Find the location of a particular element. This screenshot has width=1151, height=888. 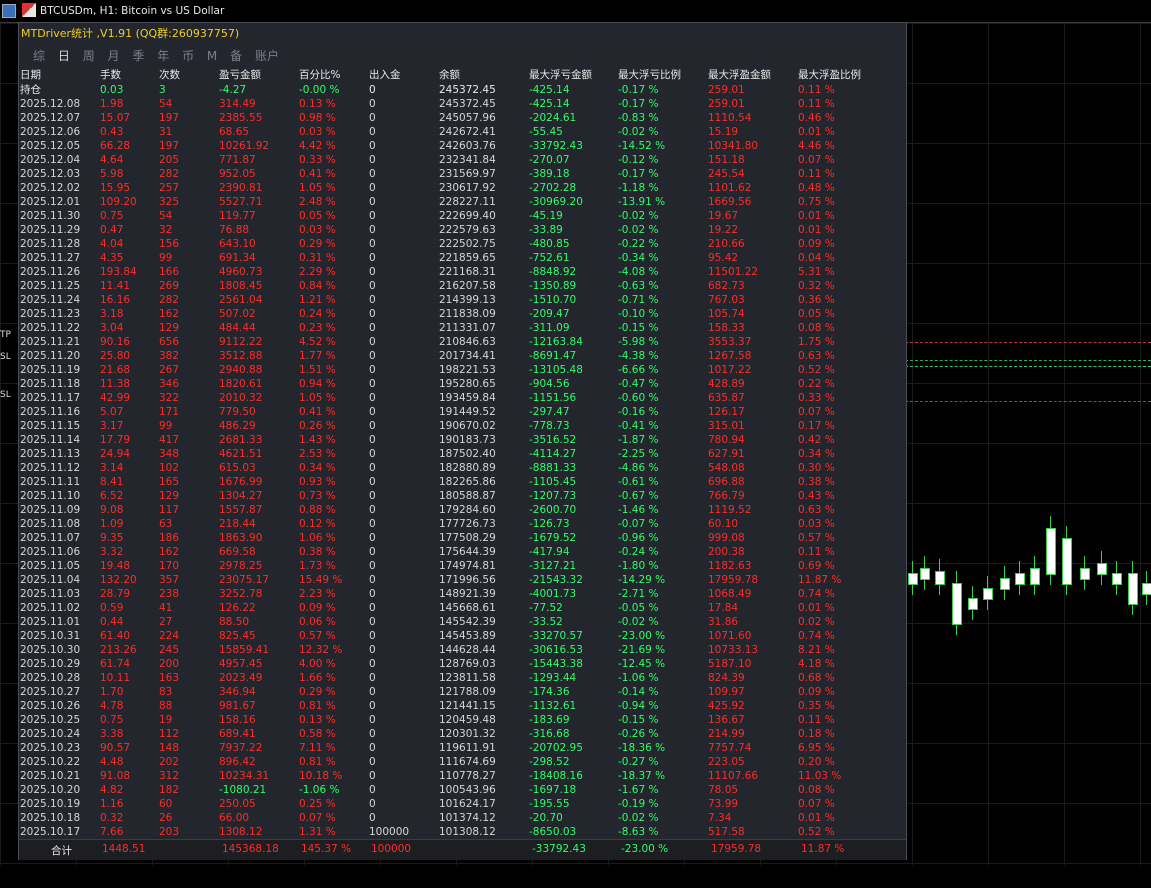

col-date: 日期 is located at coordinates (60, 75).